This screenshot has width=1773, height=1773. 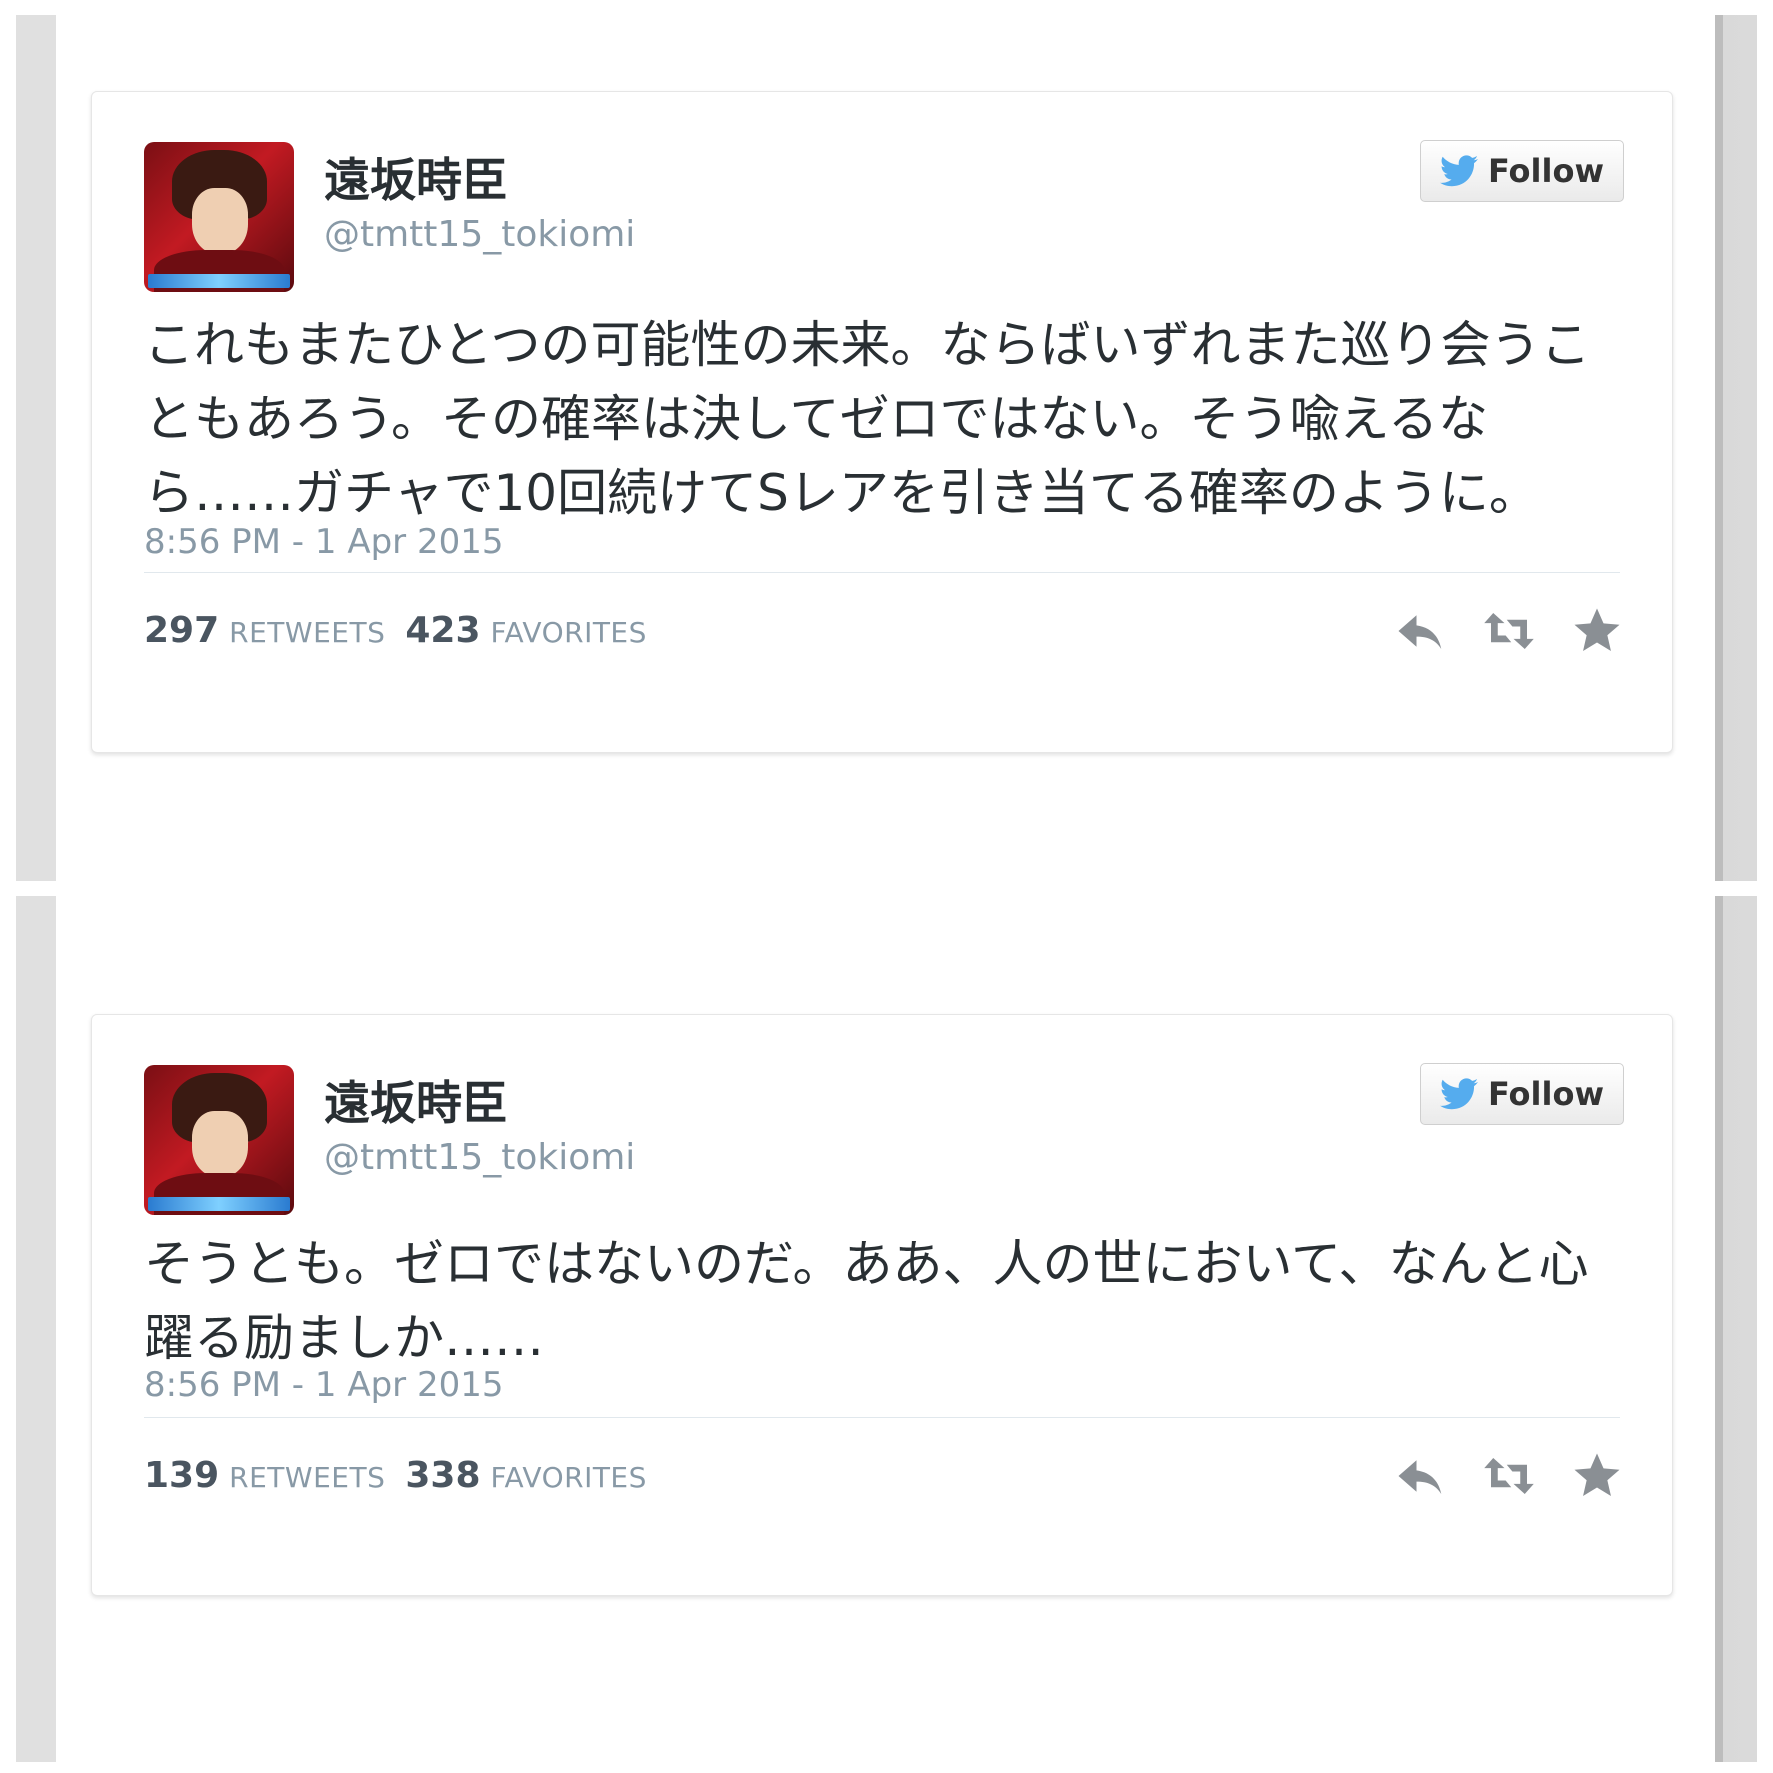 I want to click on favorite-count: 423 FAVORITES, so click(x=526, y=630).